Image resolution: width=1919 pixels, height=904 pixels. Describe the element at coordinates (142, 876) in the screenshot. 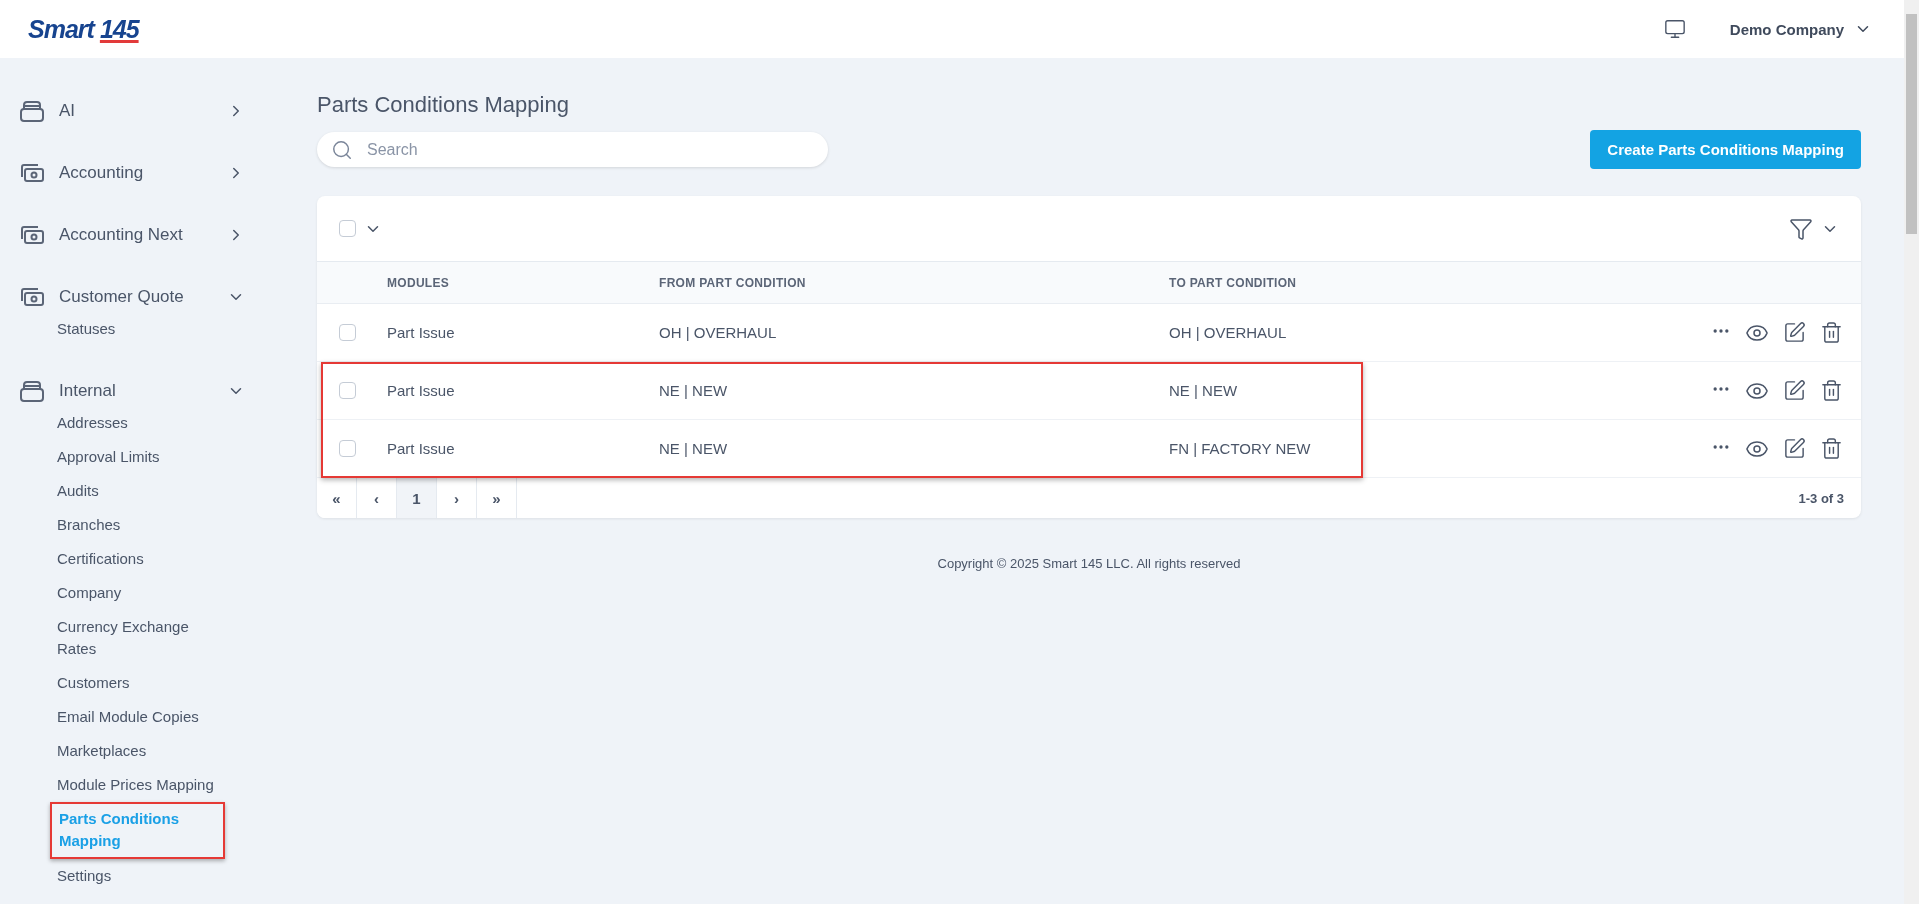

I see `sidebar-item: Settings` at that location.